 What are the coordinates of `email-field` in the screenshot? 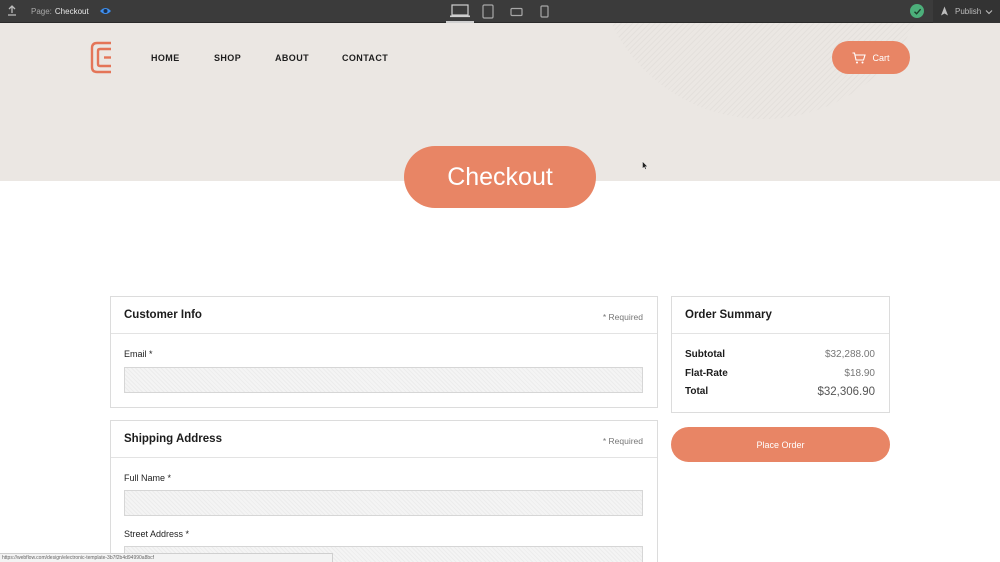 It's located at (383, 380).